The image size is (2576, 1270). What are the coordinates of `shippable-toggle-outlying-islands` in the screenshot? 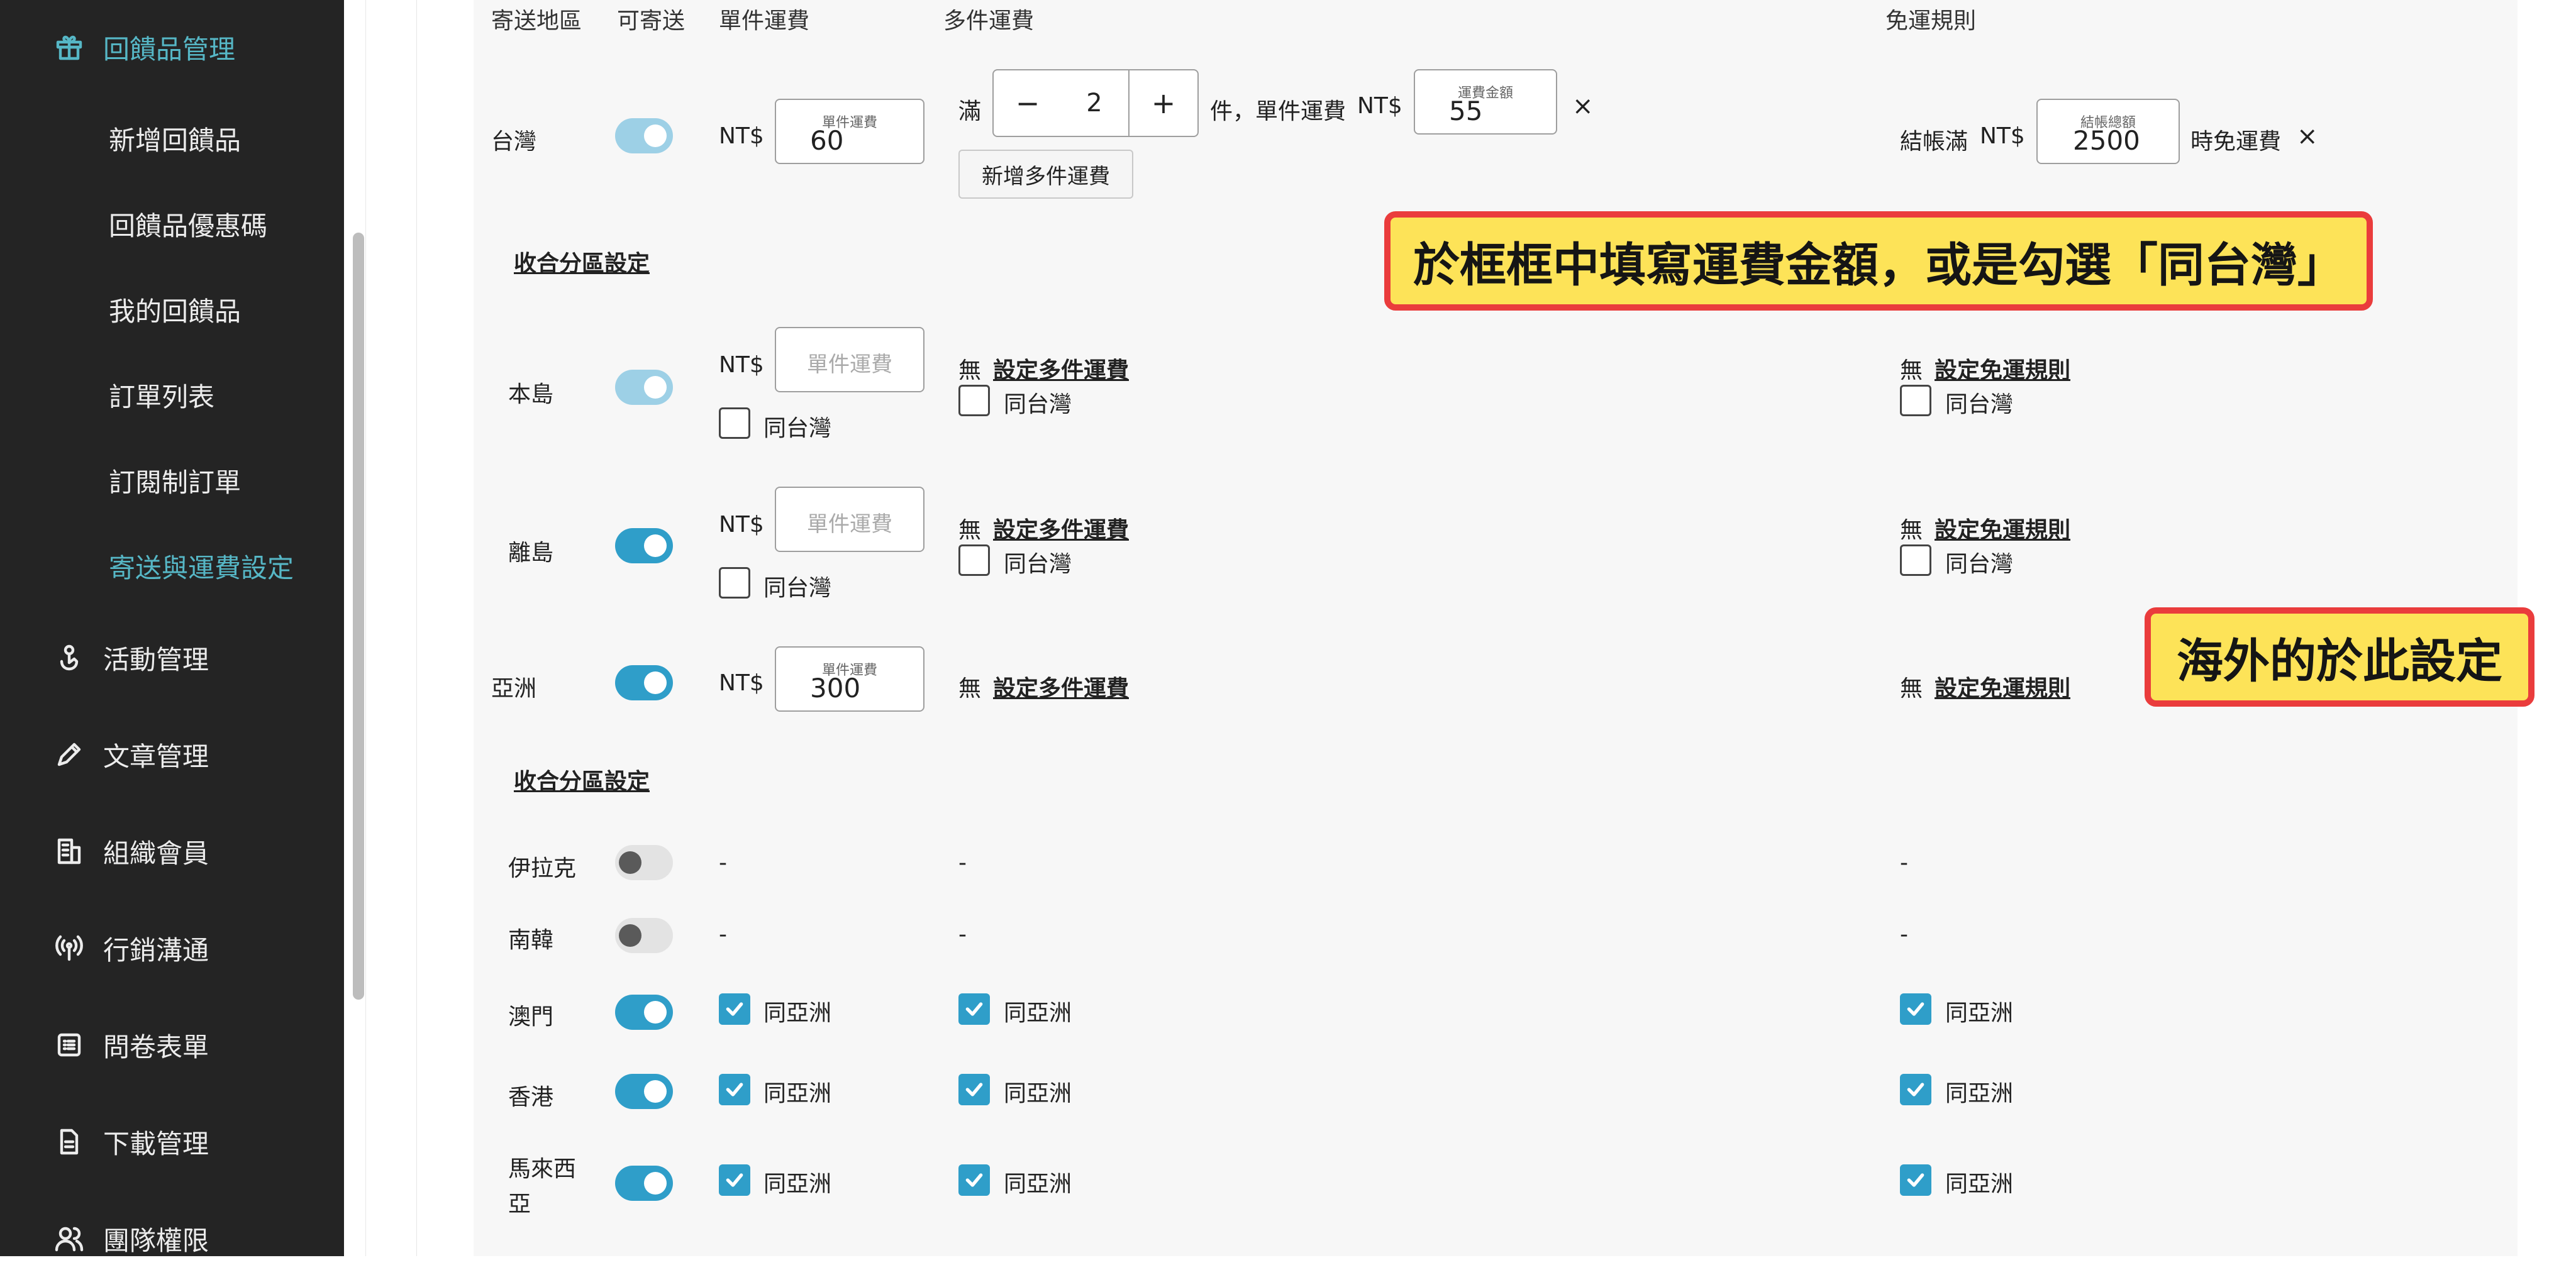 It's located at (644, 545).